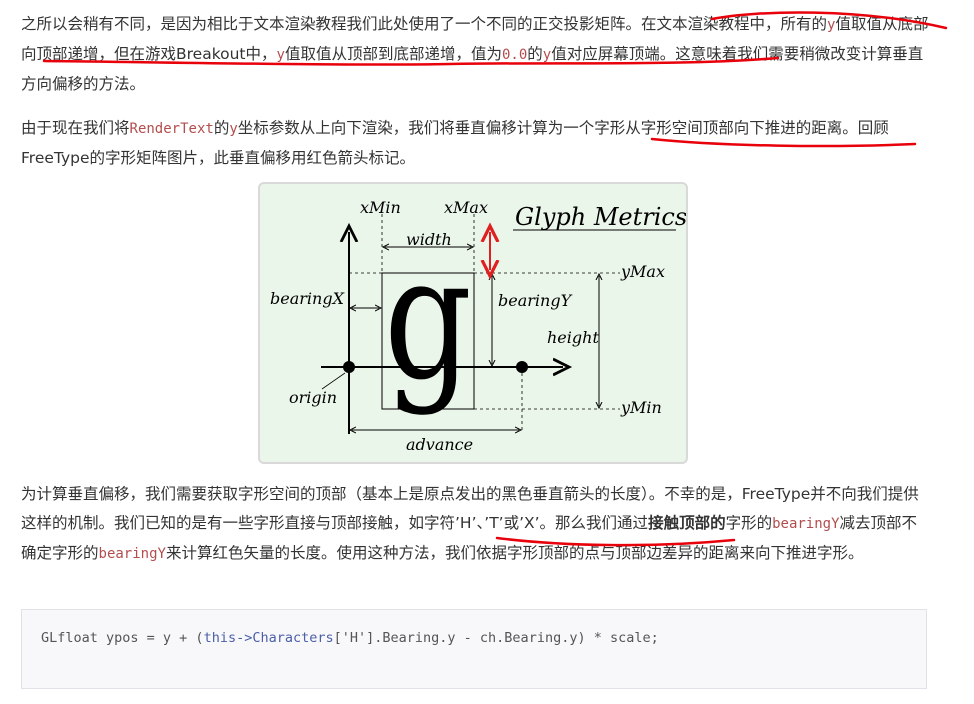 The height and width of the screenshot is (704, 974). What do you see at coordinates (221, 128) in the screenshot?
I see `p2-text-b: 的` at bounding box center [221, 128].